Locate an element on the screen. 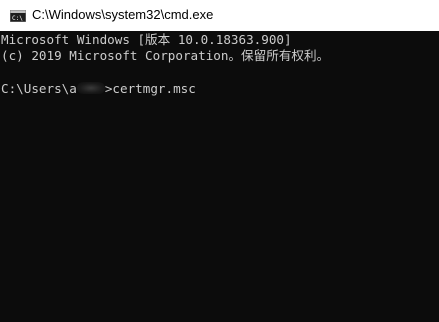 This screenshot has height=322, width=439. console-line-copyright: (c) 2019 Microsoft Corporation。保留所有权利。 is located at coordinates (165, 55).